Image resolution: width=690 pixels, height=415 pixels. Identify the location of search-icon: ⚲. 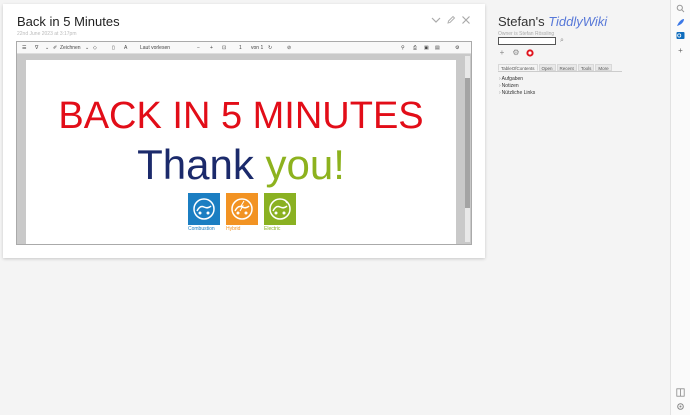
(403, 48).